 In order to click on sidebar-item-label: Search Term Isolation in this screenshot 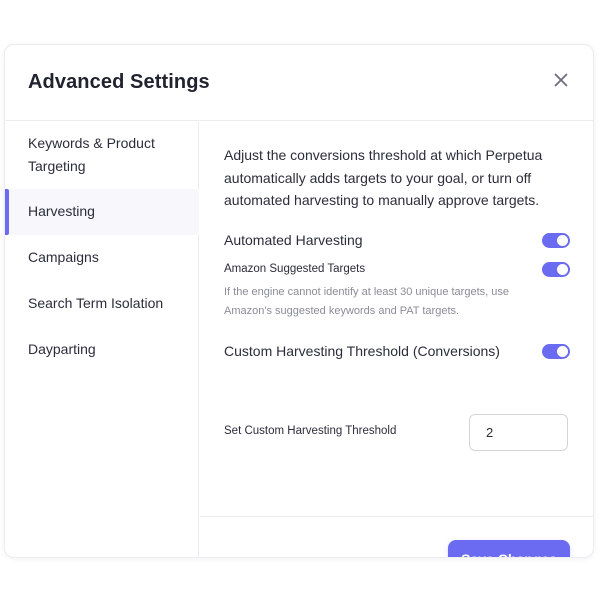, I will do `click(96, 303)`.